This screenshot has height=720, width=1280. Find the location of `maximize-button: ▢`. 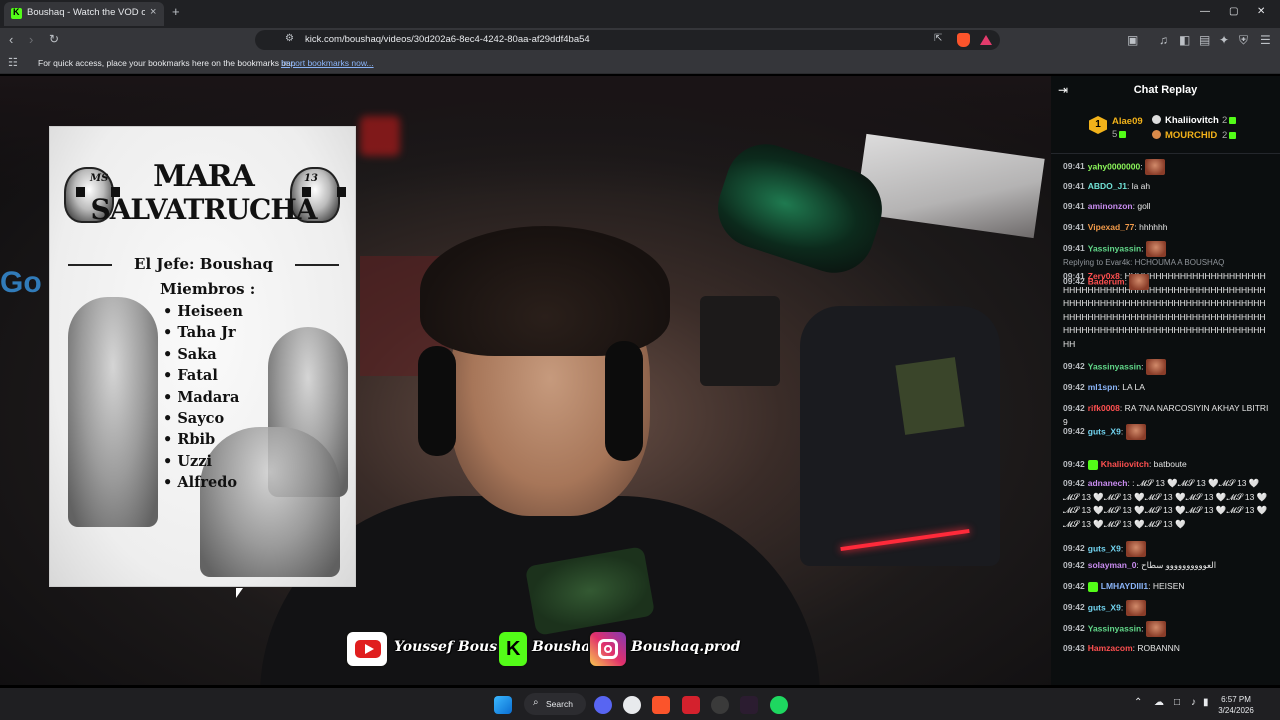

maximize-button: ▢ is located at coordinates (1233, 11).